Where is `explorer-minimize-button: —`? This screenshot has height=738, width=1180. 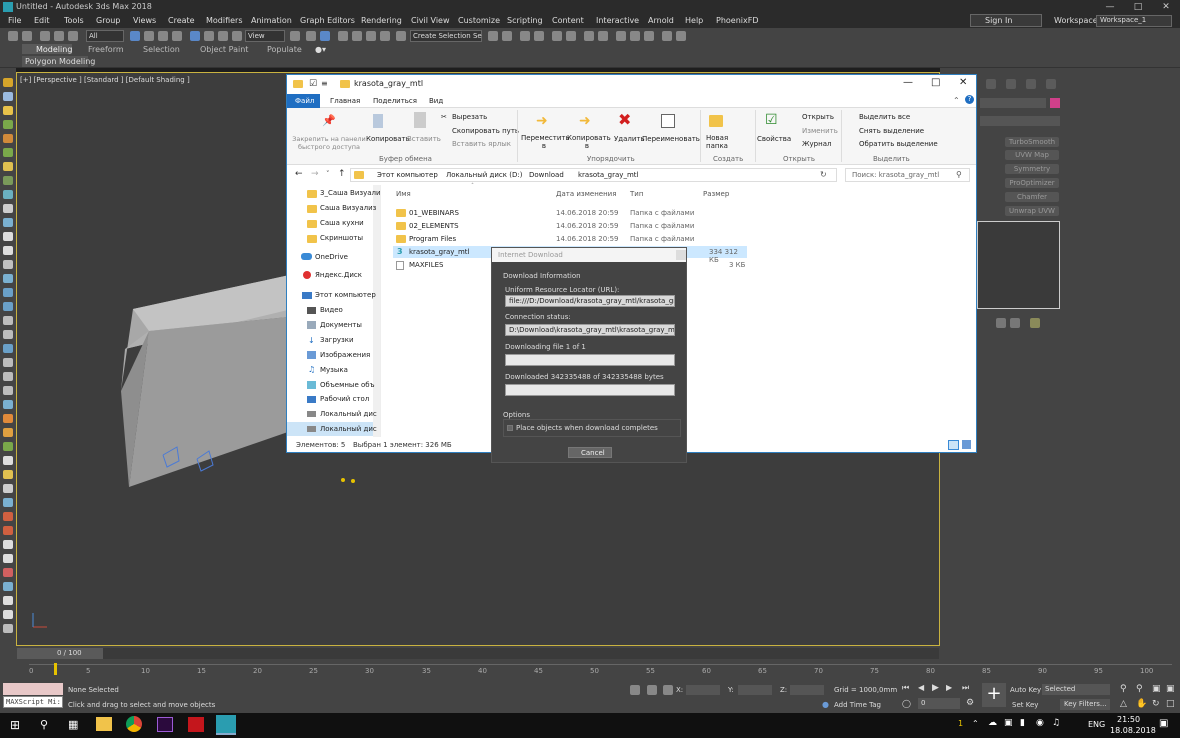
explorer-minimize-button: — is located at coordinates (908, 82).